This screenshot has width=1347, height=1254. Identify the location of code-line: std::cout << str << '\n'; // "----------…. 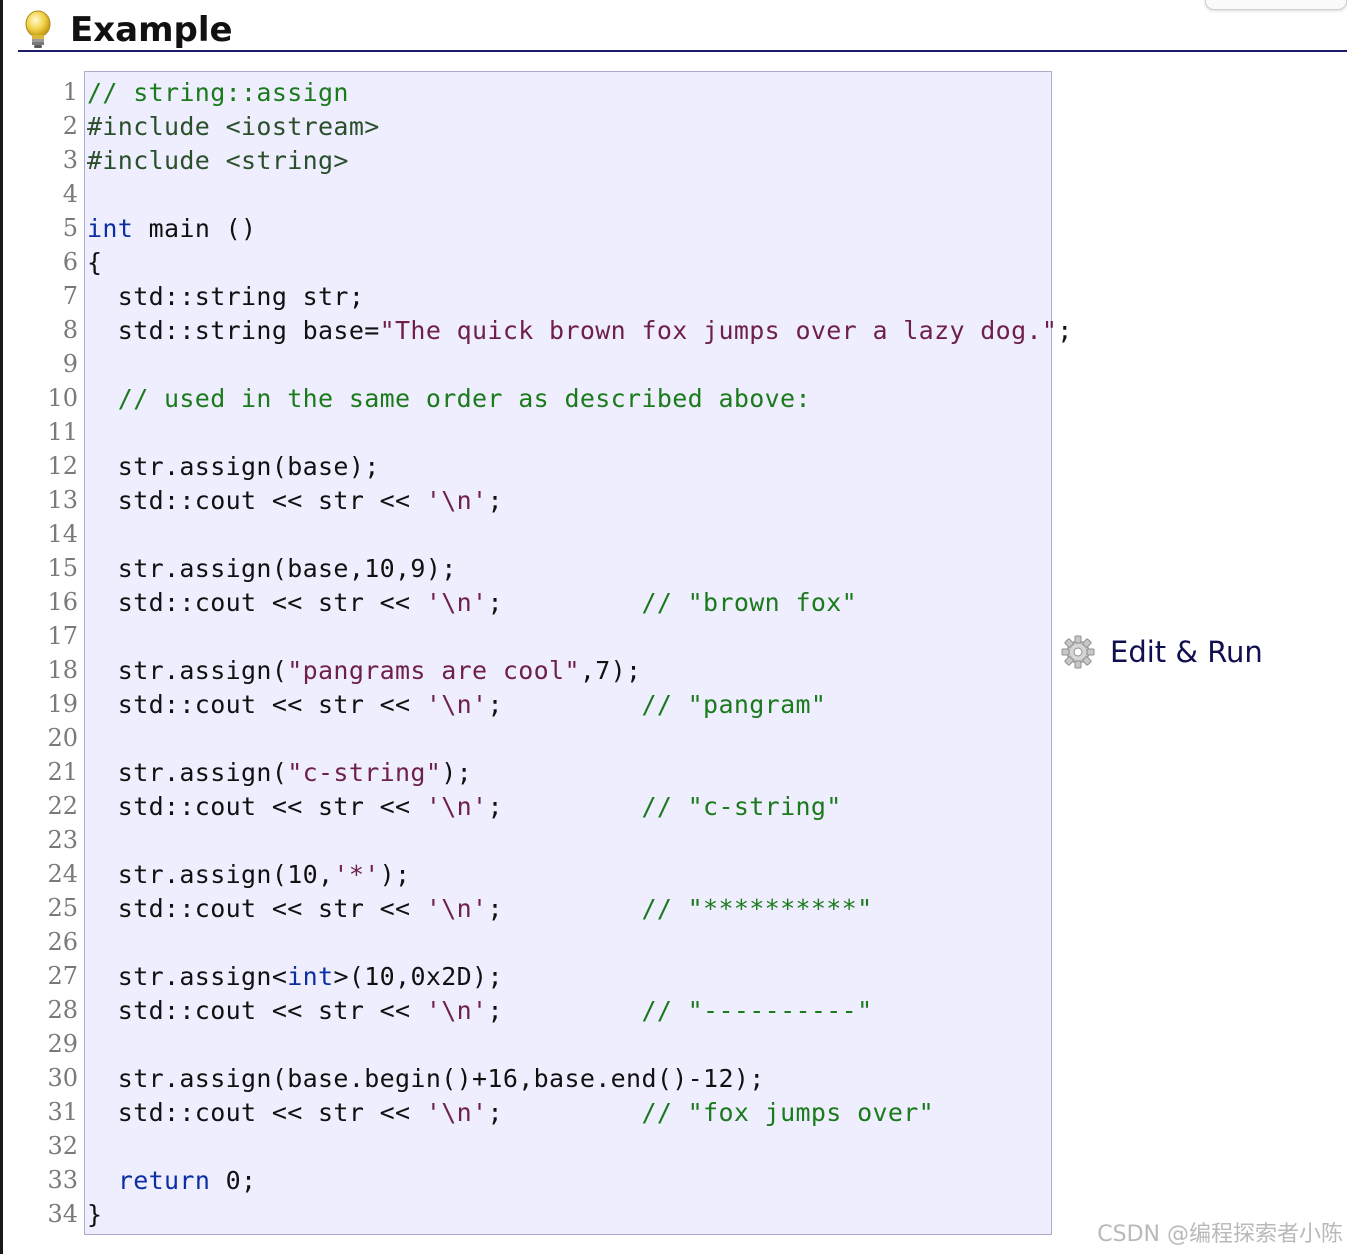
(580, 1011).